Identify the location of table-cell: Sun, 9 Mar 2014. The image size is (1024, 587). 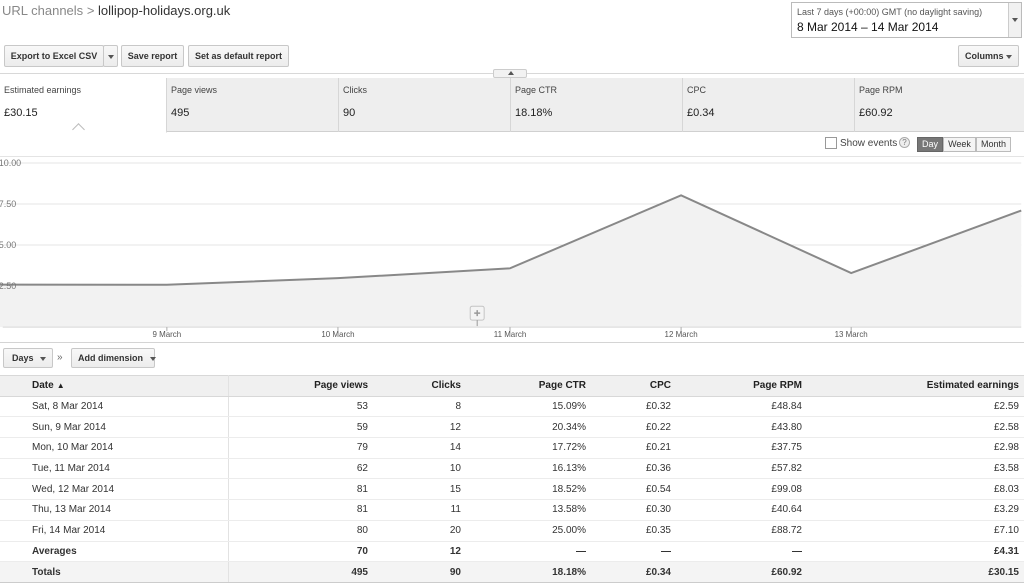
(114, 427).